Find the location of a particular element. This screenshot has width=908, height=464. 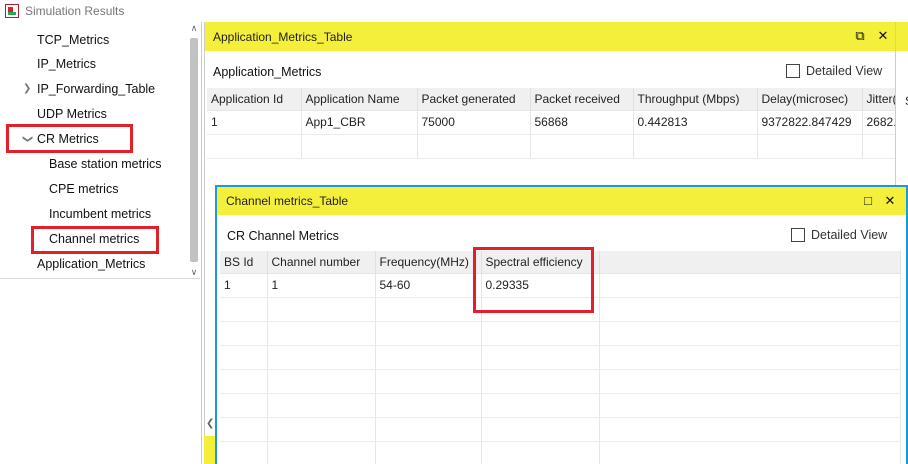

partial-window-header is located at coordinates (902, 36).